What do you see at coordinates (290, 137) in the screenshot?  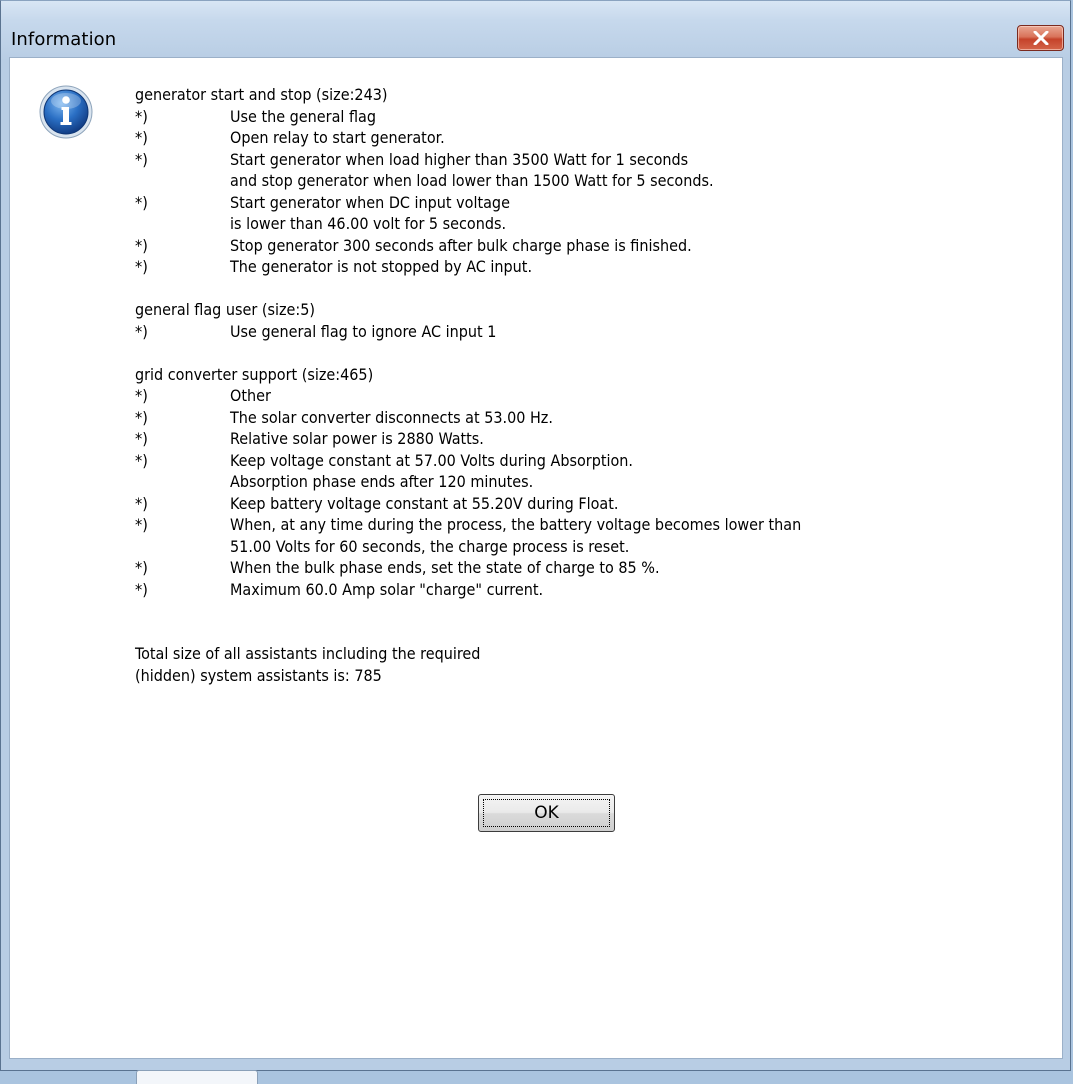 I see `list-item: *) Open relay to start generator.` at bounding box center [290, 137].